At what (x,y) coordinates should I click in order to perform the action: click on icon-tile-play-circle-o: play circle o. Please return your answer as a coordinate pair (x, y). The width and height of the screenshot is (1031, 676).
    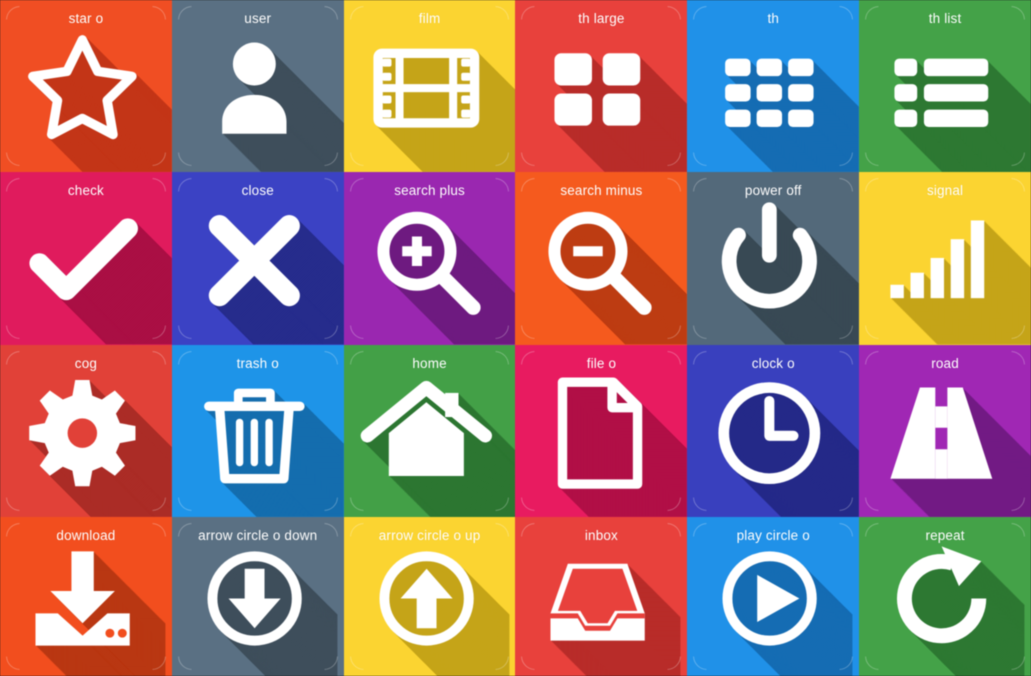
    Looking at the image, I should click on (773, 596).